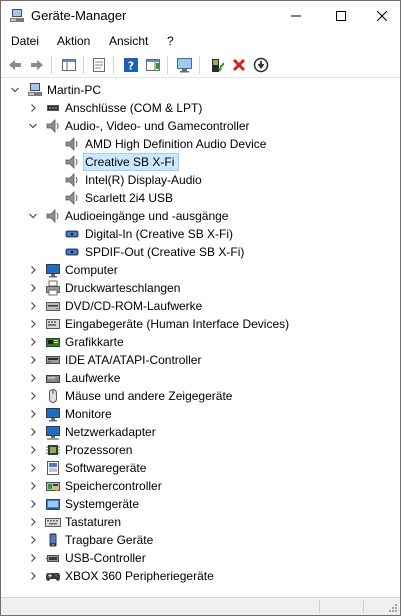 The width and height of the screenshot is (401, 616). I want to click on tree-device-item: Scarlett 2i4 USB, so click(200, 198).